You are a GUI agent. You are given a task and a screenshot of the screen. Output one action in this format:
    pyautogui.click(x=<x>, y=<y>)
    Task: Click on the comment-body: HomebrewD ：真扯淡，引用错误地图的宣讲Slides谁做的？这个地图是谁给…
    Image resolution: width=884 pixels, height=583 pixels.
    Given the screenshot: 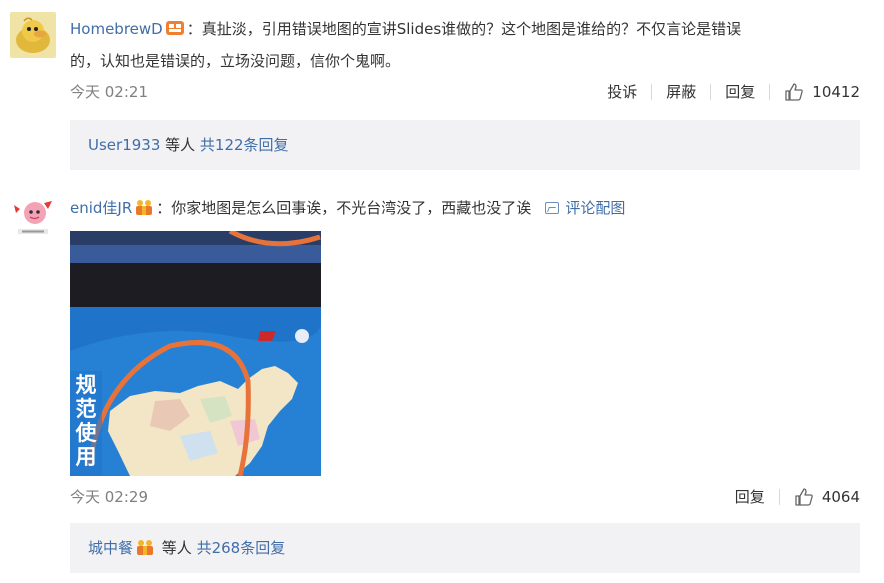 What is the action you would take?
    pyautogui.click(x=467, y=45)
    